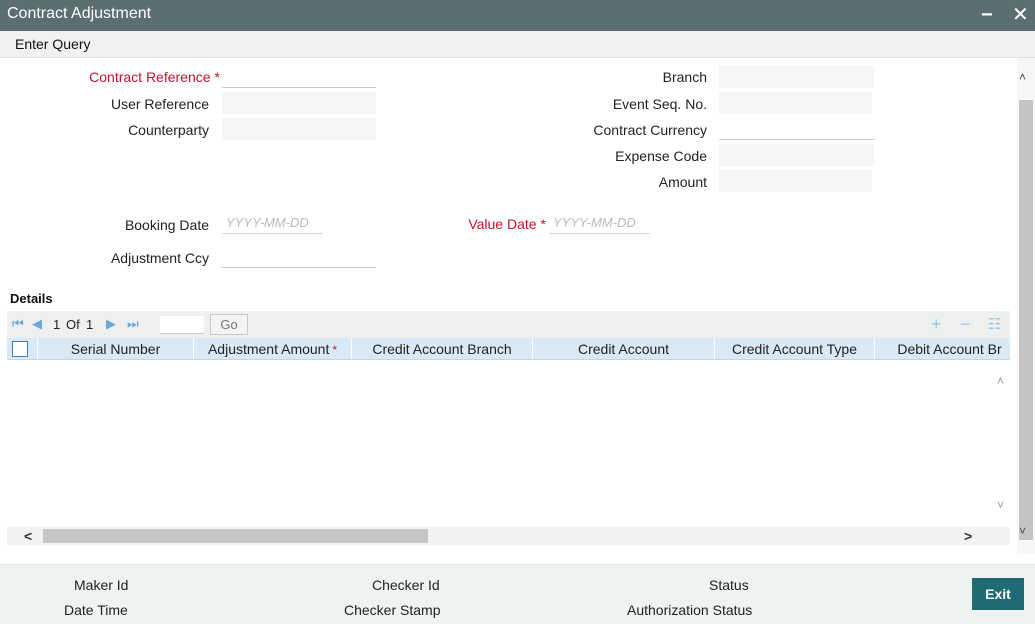 The image size is (1035, 624). What do you see at coordinates (52, 44) in the screenshot?
I see `enter-query-menu-item: Enter Query` at bounding box center [52, 44].